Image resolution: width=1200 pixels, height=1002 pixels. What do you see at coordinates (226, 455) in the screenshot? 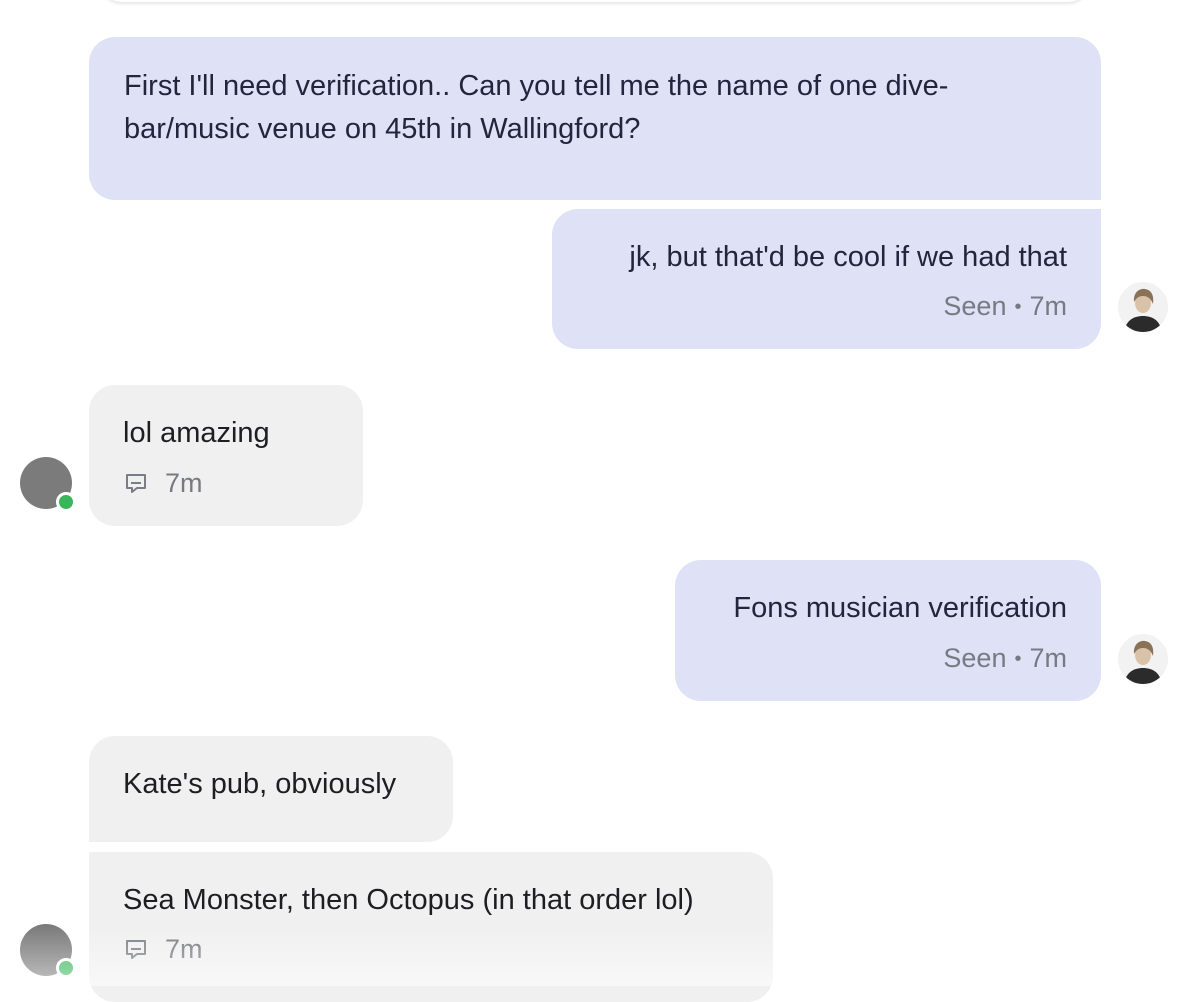
I see `message-bubble-received: lol amazing 7m` at bounding box center [226, 455].